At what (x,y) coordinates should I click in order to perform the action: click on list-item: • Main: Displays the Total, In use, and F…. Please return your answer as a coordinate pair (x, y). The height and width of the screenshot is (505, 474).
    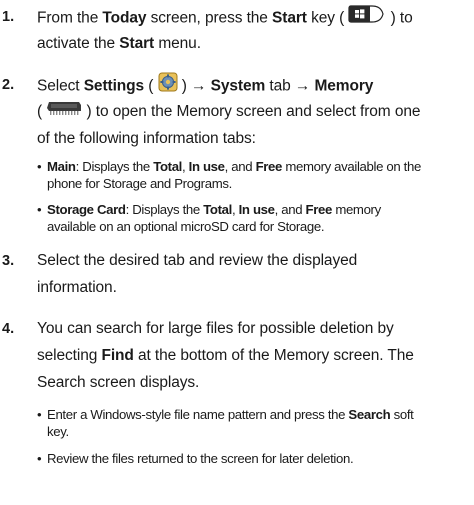
    Looking at the image, I should click on (229, 175).